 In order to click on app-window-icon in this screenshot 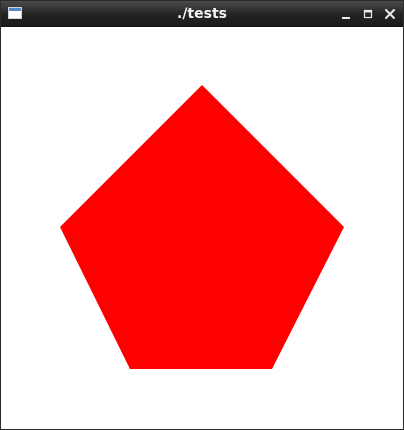, I will do `click(15, 13)`.